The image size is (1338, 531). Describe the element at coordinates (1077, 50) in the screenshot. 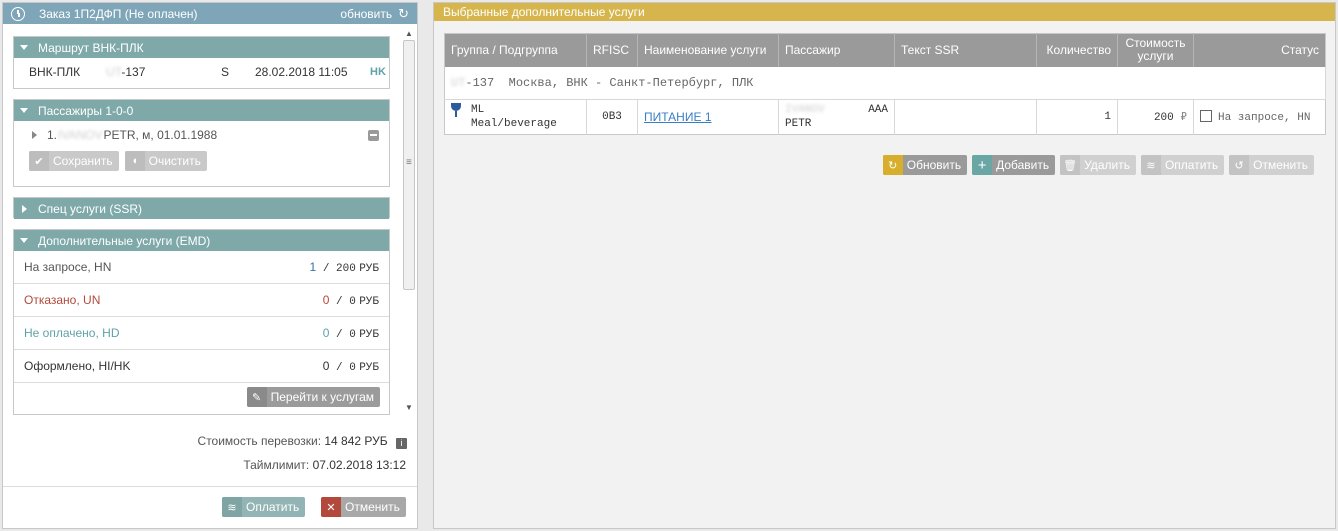

I see `column-header: Количество` at that location.